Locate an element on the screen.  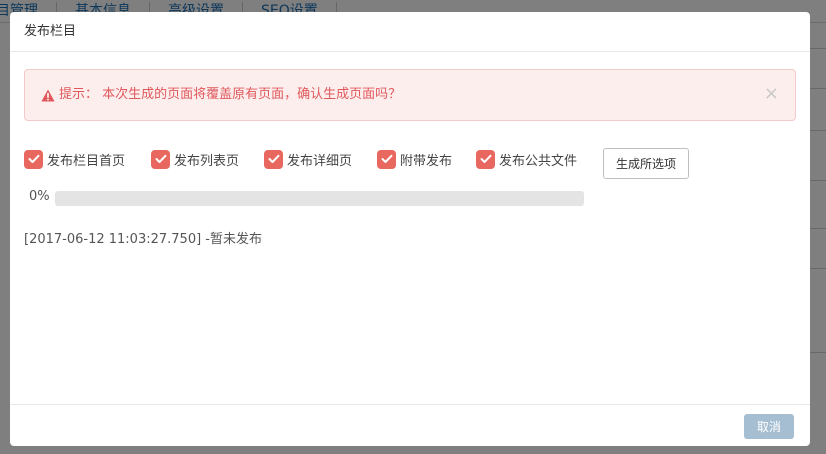
warning-icon is located at coordinates (48, 95).